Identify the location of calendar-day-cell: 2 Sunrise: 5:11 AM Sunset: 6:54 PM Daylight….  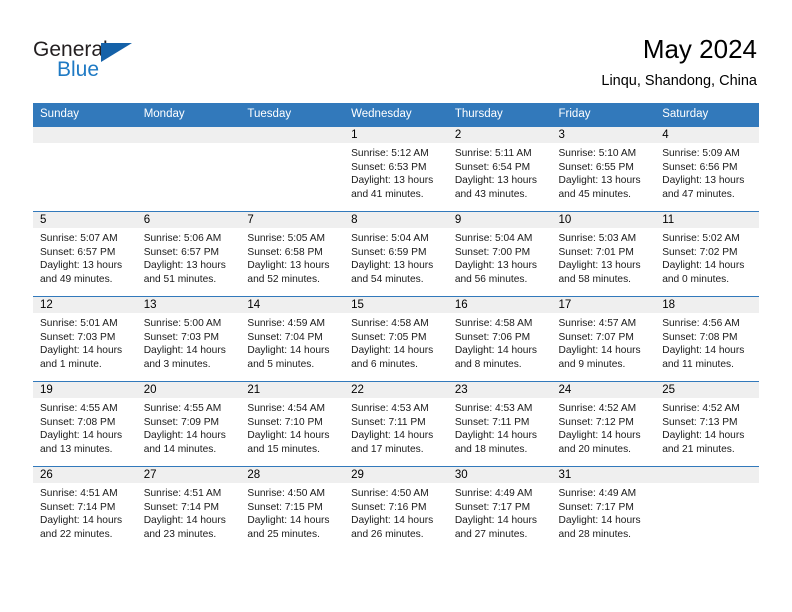
(499, 169).